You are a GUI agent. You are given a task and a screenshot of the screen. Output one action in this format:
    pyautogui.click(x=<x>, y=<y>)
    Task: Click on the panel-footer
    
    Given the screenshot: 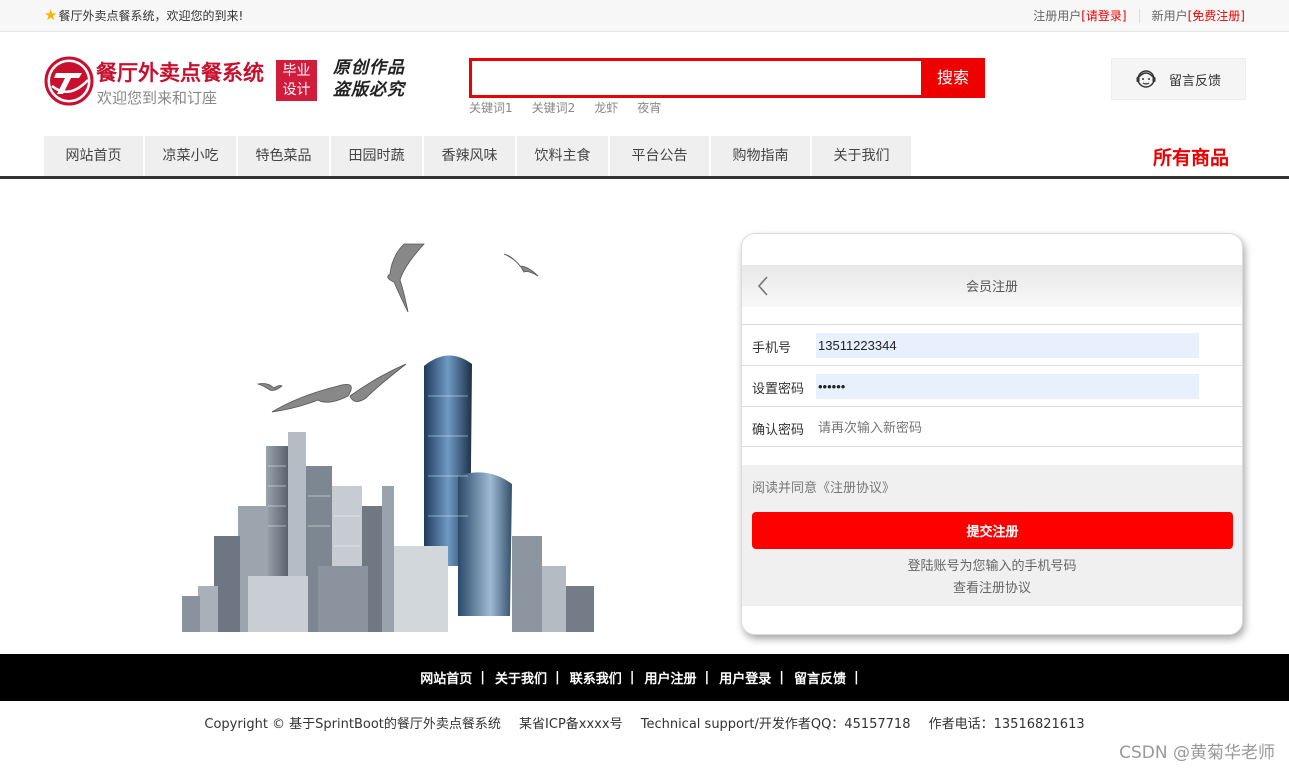 What is the action you would take?
    pyautogui.click(x=992, y=619)
    